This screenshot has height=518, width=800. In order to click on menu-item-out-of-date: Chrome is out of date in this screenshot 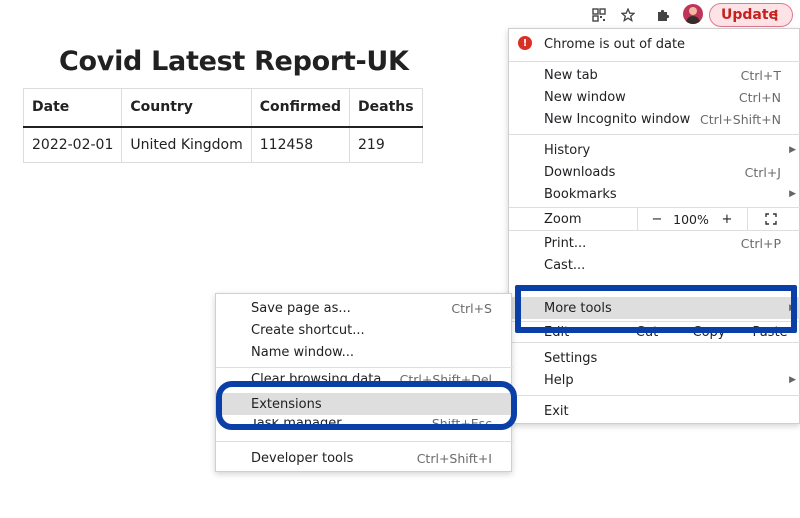, I will do `click(654, 44)`.